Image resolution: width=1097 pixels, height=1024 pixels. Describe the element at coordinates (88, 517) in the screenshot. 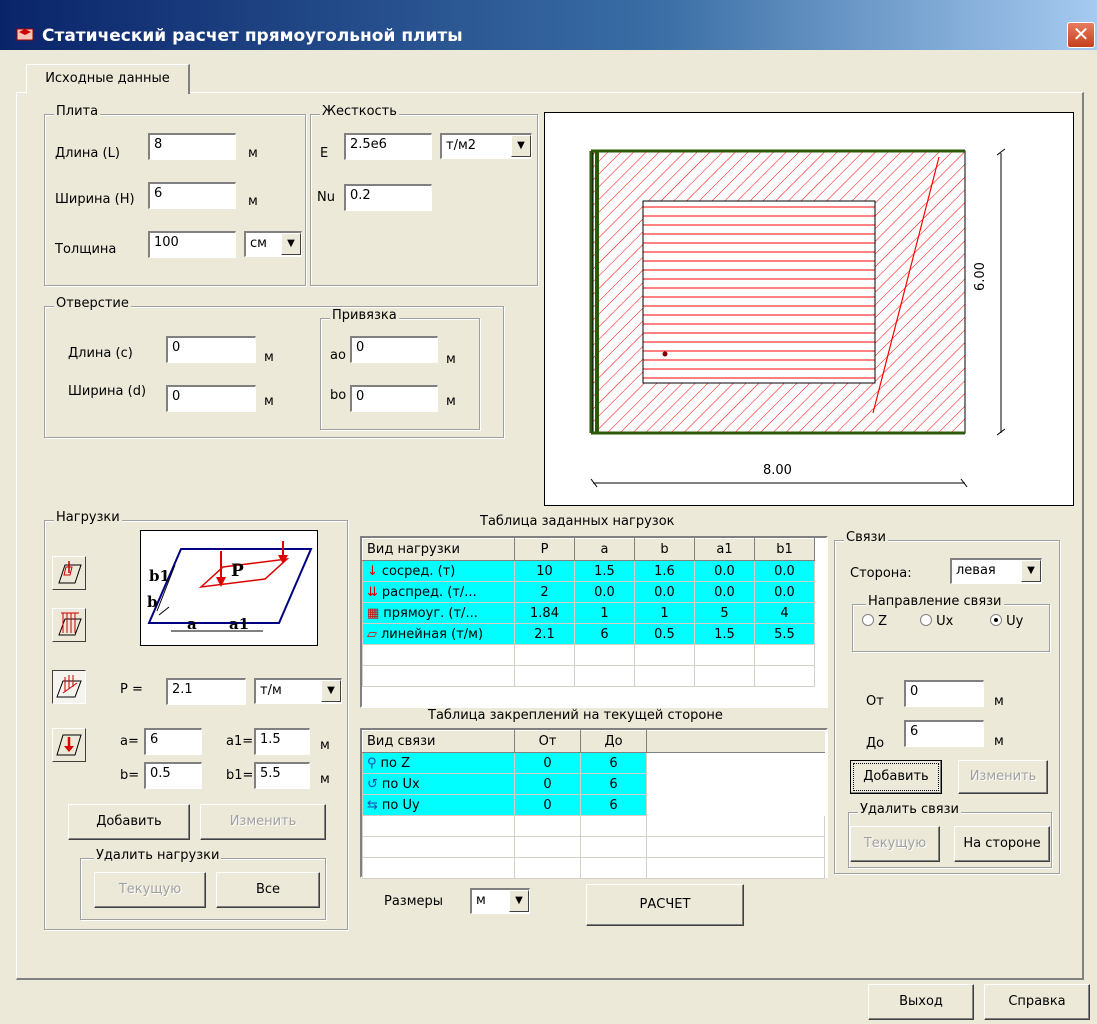

I see `loads-group-label: Нагрузки` at that location.